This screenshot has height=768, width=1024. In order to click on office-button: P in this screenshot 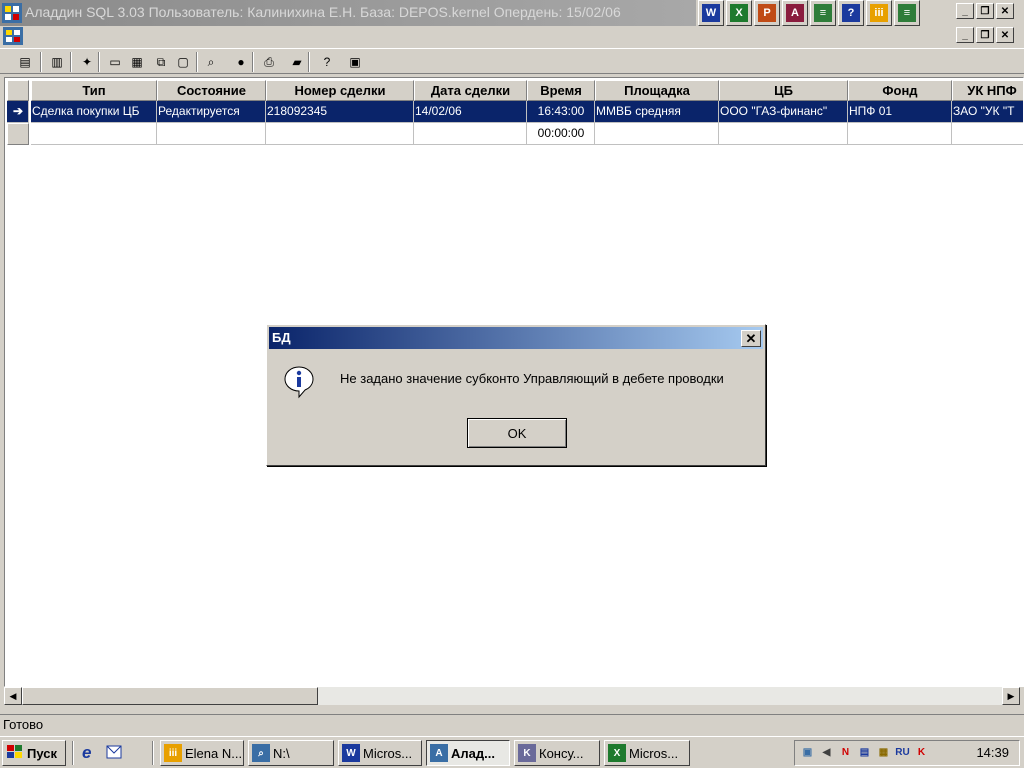, I will do `click(767, 13)`.